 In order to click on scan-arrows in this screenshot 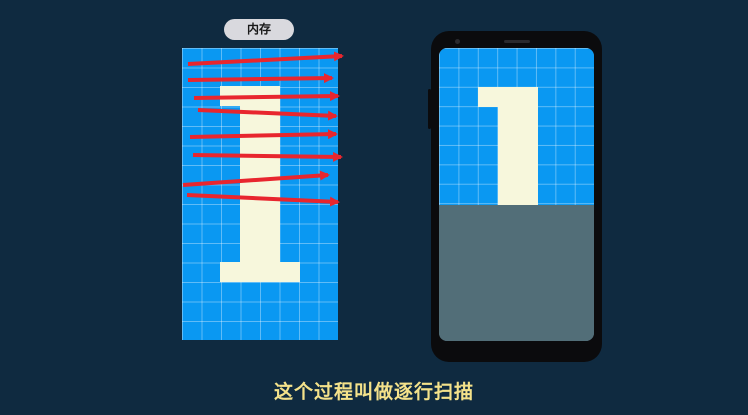, I will do `click(263, 129)`.